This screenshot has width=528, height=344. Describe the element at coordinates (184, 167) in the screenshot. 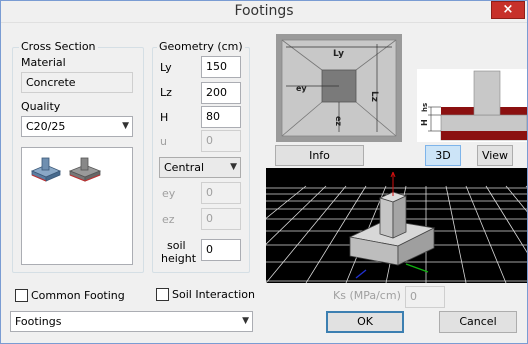

I see `position-select-value: Central` at that location.